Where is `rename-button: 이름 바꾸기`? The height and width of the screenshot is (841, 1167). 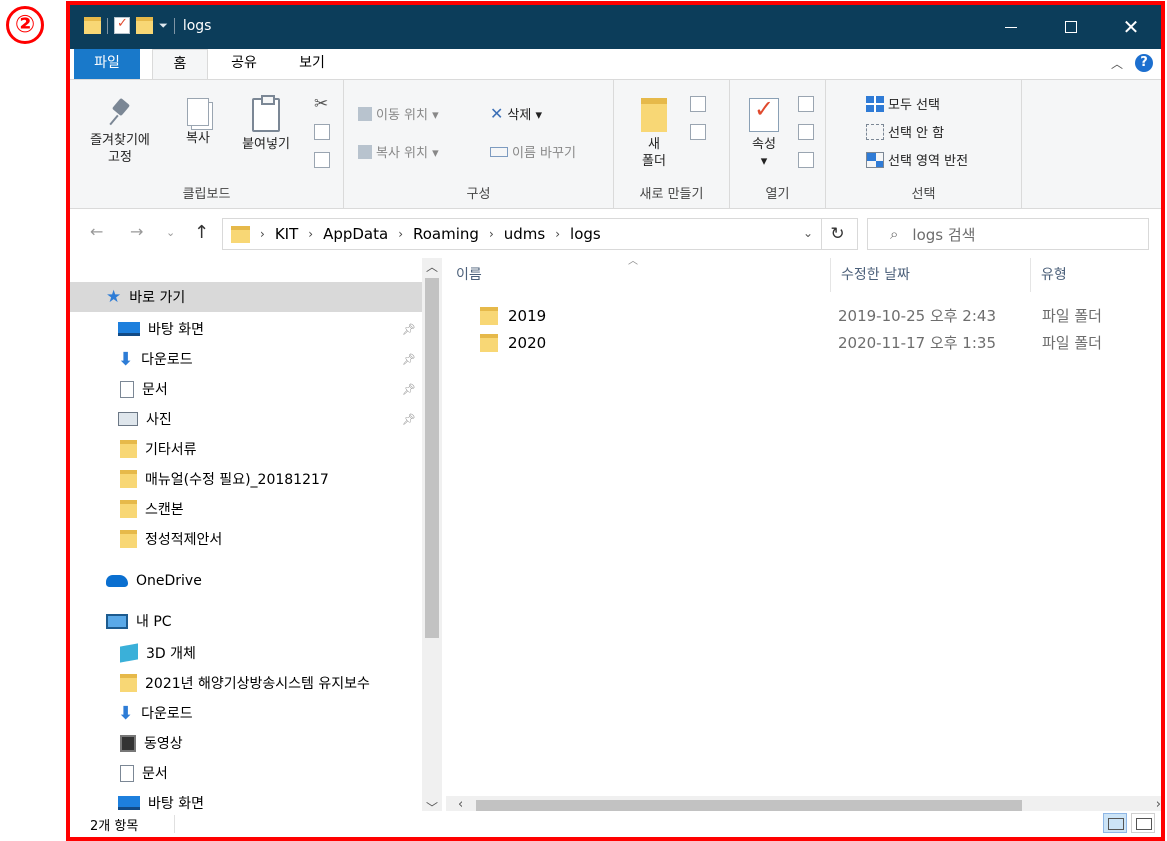 rename-button: 이름 바꾸기 is located at coordinates (533, 151).